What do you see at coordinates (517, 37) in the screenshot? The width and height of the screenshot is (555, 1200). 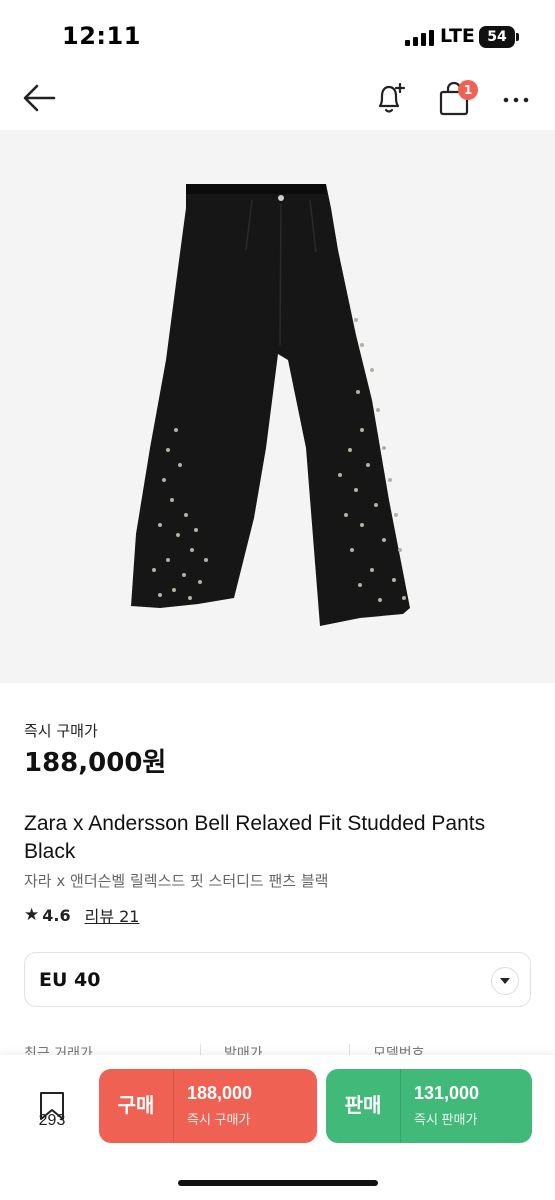 I see `battery-tip` at bounding box center [517, 37].